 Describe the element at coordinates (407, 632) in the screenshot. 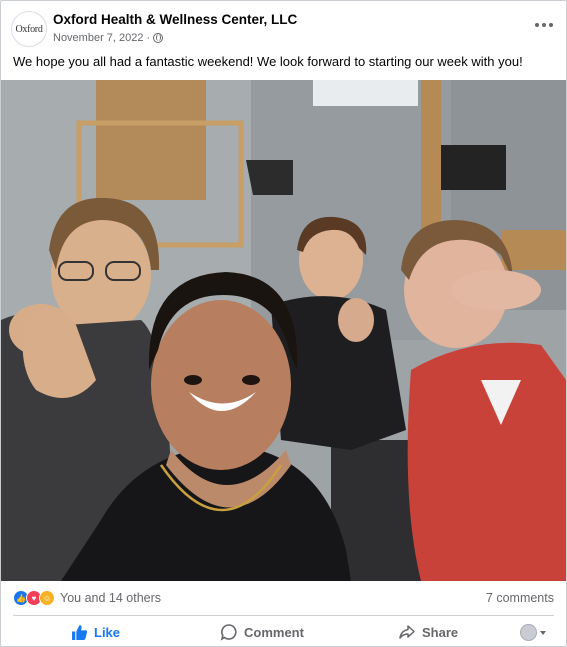

I see `share-arrow-icon` at that location.